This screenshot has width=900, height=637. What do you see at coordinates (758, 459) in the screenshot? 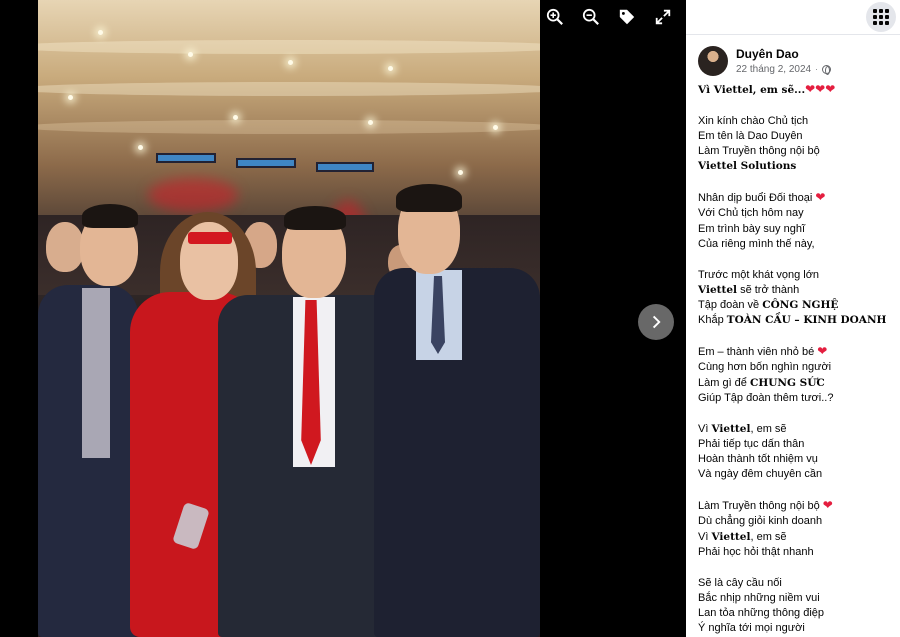
I see `post-line-text: Hoàn thành tốt nhiệm vụ` at bounding box center [758, 459].